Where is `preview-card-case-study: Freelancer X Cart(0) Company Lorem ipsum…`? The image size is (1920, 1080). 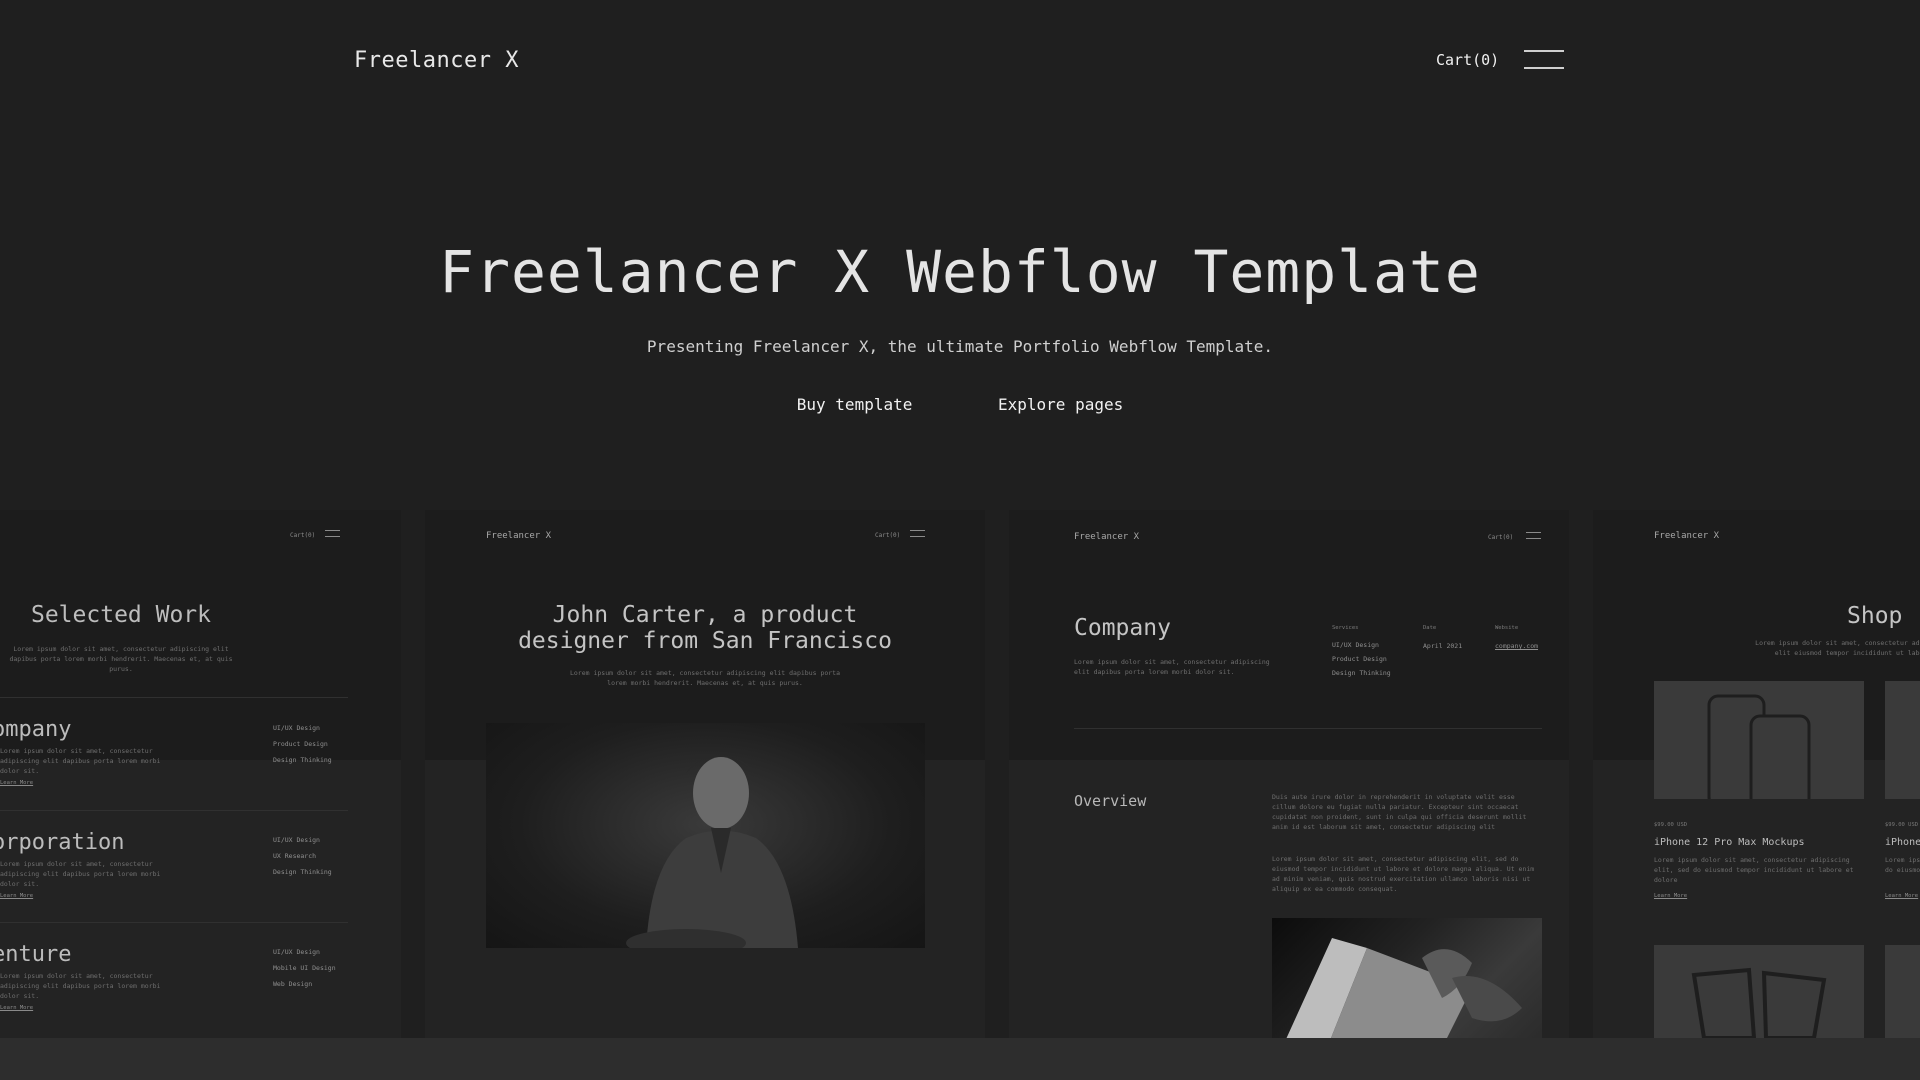
preview-card-case-study: Freelancer X Cart(0) Company Lorem ipsum… is located at coordinates (1289, 774).